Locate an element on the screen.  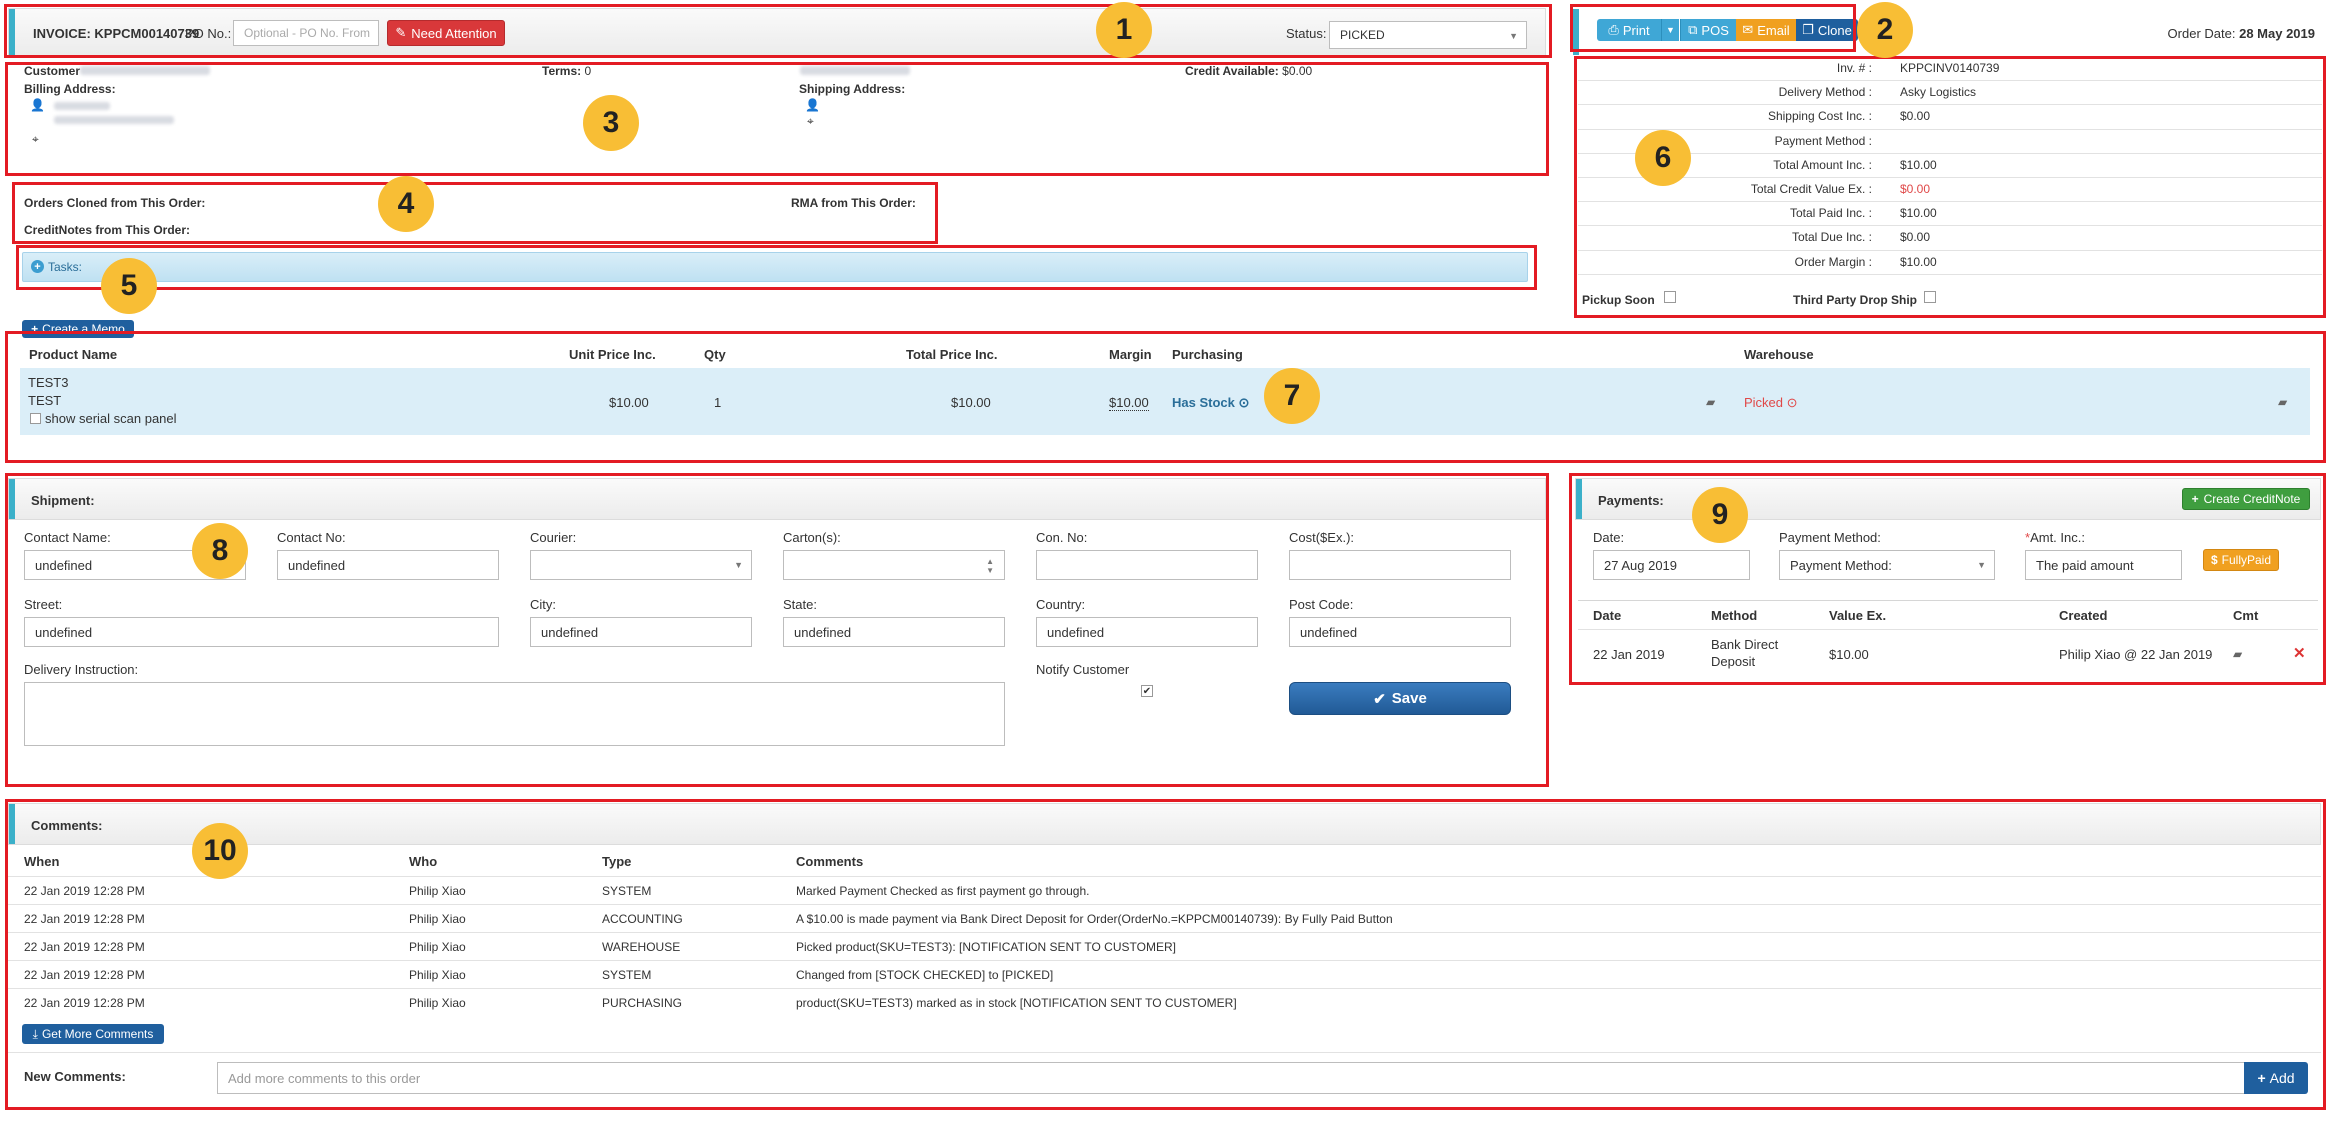
email-button: ✉ Email is located at coordinates (1766, 30).